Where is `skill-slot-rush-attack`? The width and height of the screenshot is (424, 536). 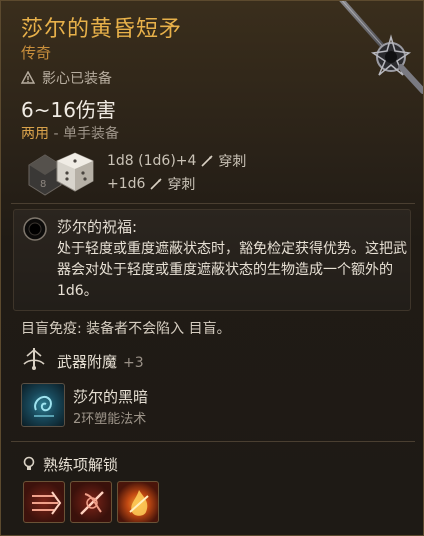 skill-slot-rush-attack is located at coordinates (44, 502).